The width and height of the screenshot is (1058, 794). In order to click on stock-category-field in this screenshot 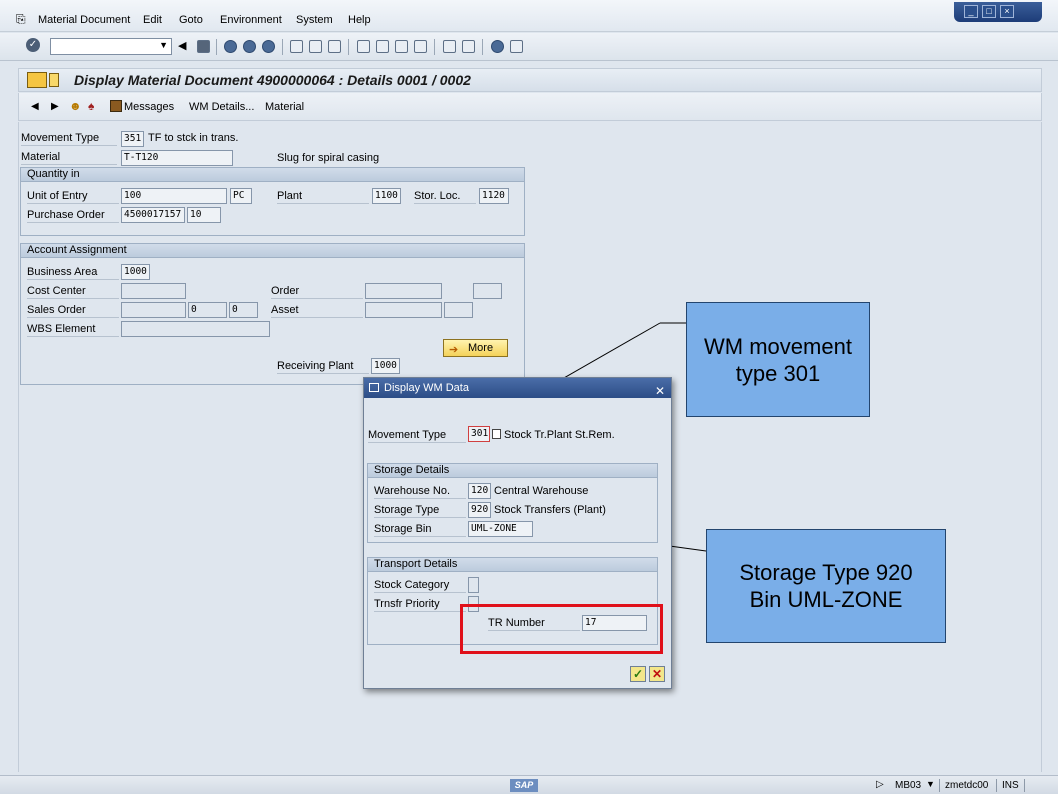, I will do `click(473, 585)`.